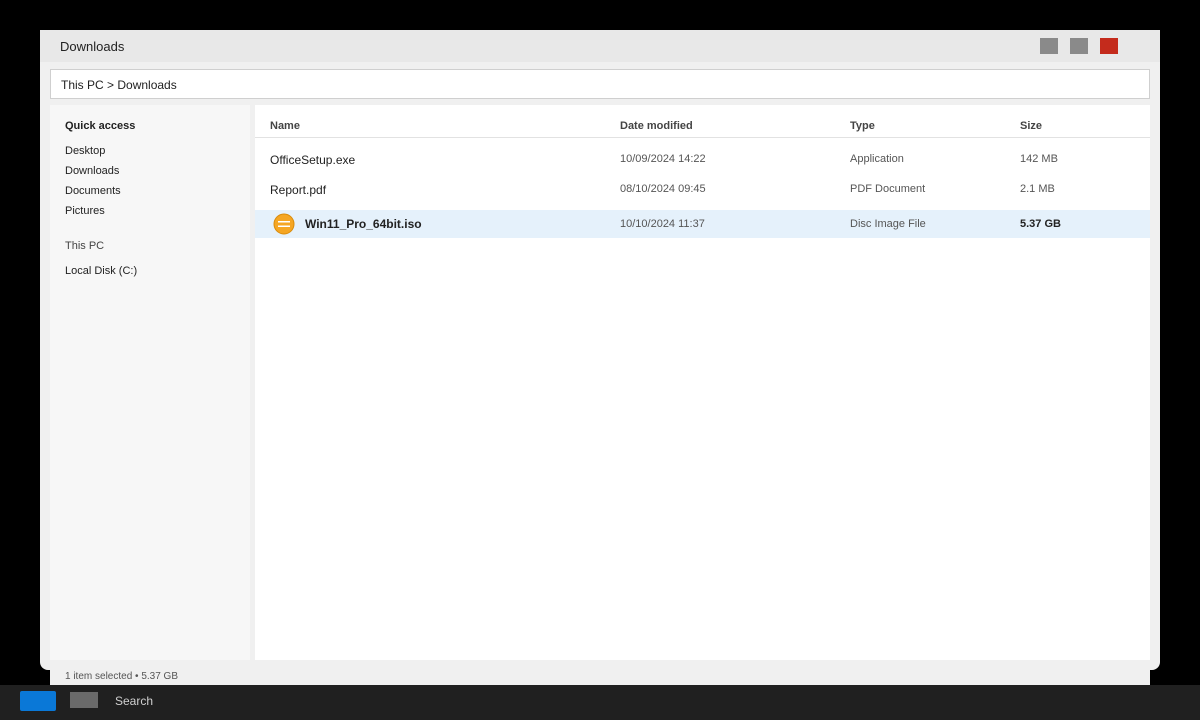 The height and width of the screenshot is (720, 1200). Describe the element at coordinates (600, 676) in the screenshot. I see `status-bar: 1 item selected • 5.37 GB` at that location.